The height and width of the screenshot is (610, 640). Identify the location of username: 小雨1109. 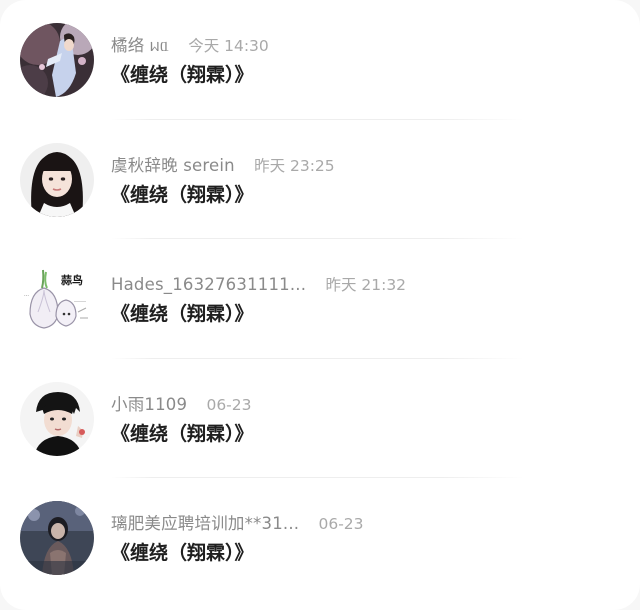
(149, 404).